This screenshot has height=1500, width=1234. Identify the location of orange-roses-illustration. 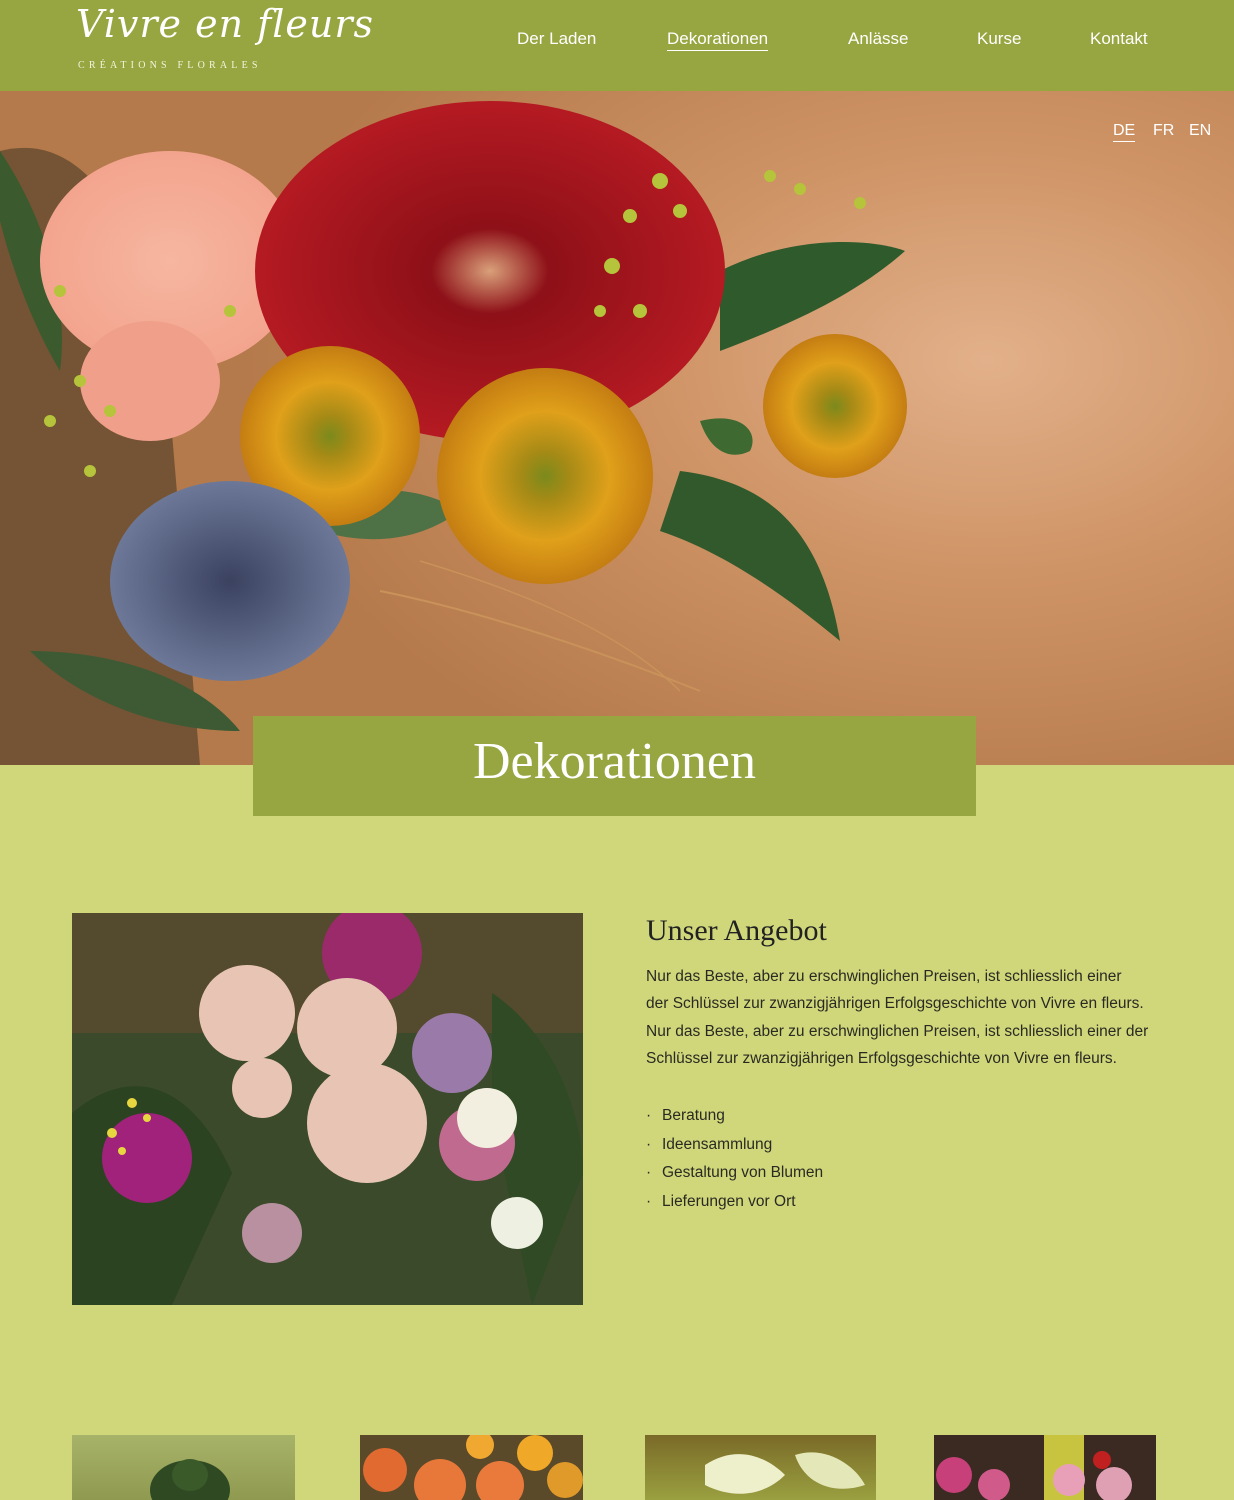
(473, 1467).